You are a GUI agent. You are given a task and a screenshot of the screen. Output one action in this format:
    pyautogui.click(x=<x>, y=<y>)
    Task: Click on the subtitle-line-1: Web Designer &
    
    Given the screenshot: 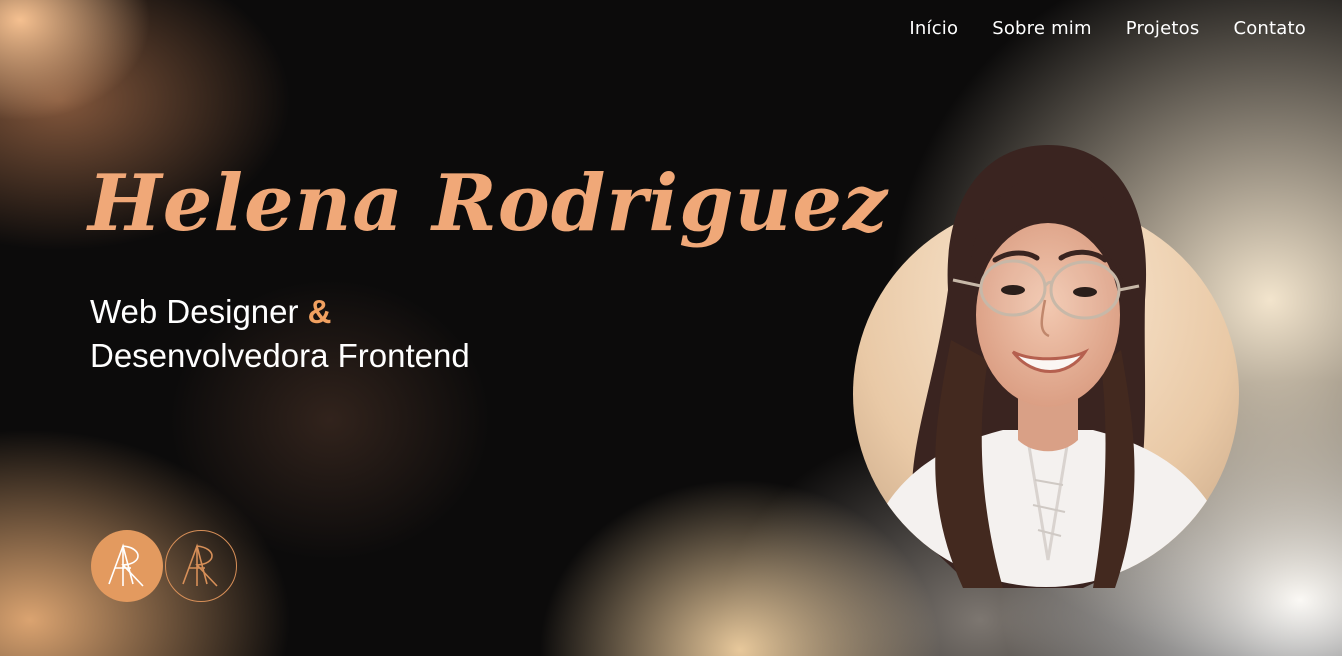 What is the action you would take?
    pyautogui.click(x=280, y=312)
    